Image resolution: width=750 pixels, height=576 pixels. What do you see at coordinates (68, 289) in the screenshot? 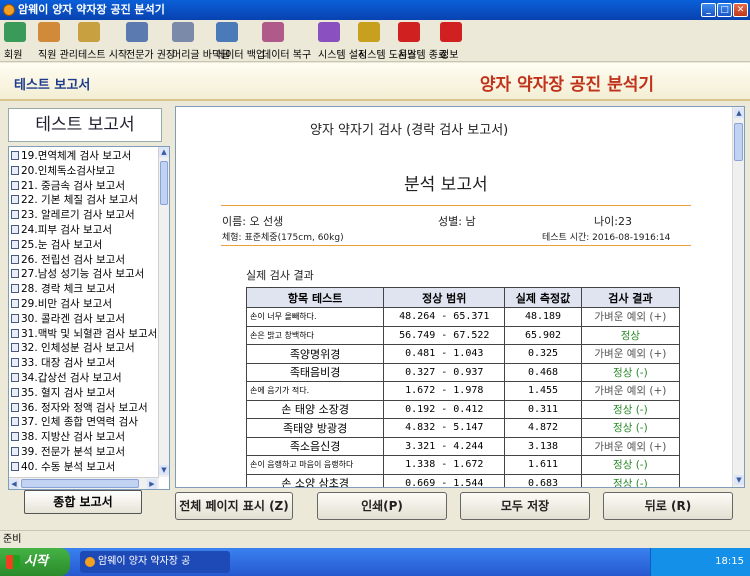
I see `list-item-label: 28. 경락 체크 보고서` at bounding box center [68, 289].